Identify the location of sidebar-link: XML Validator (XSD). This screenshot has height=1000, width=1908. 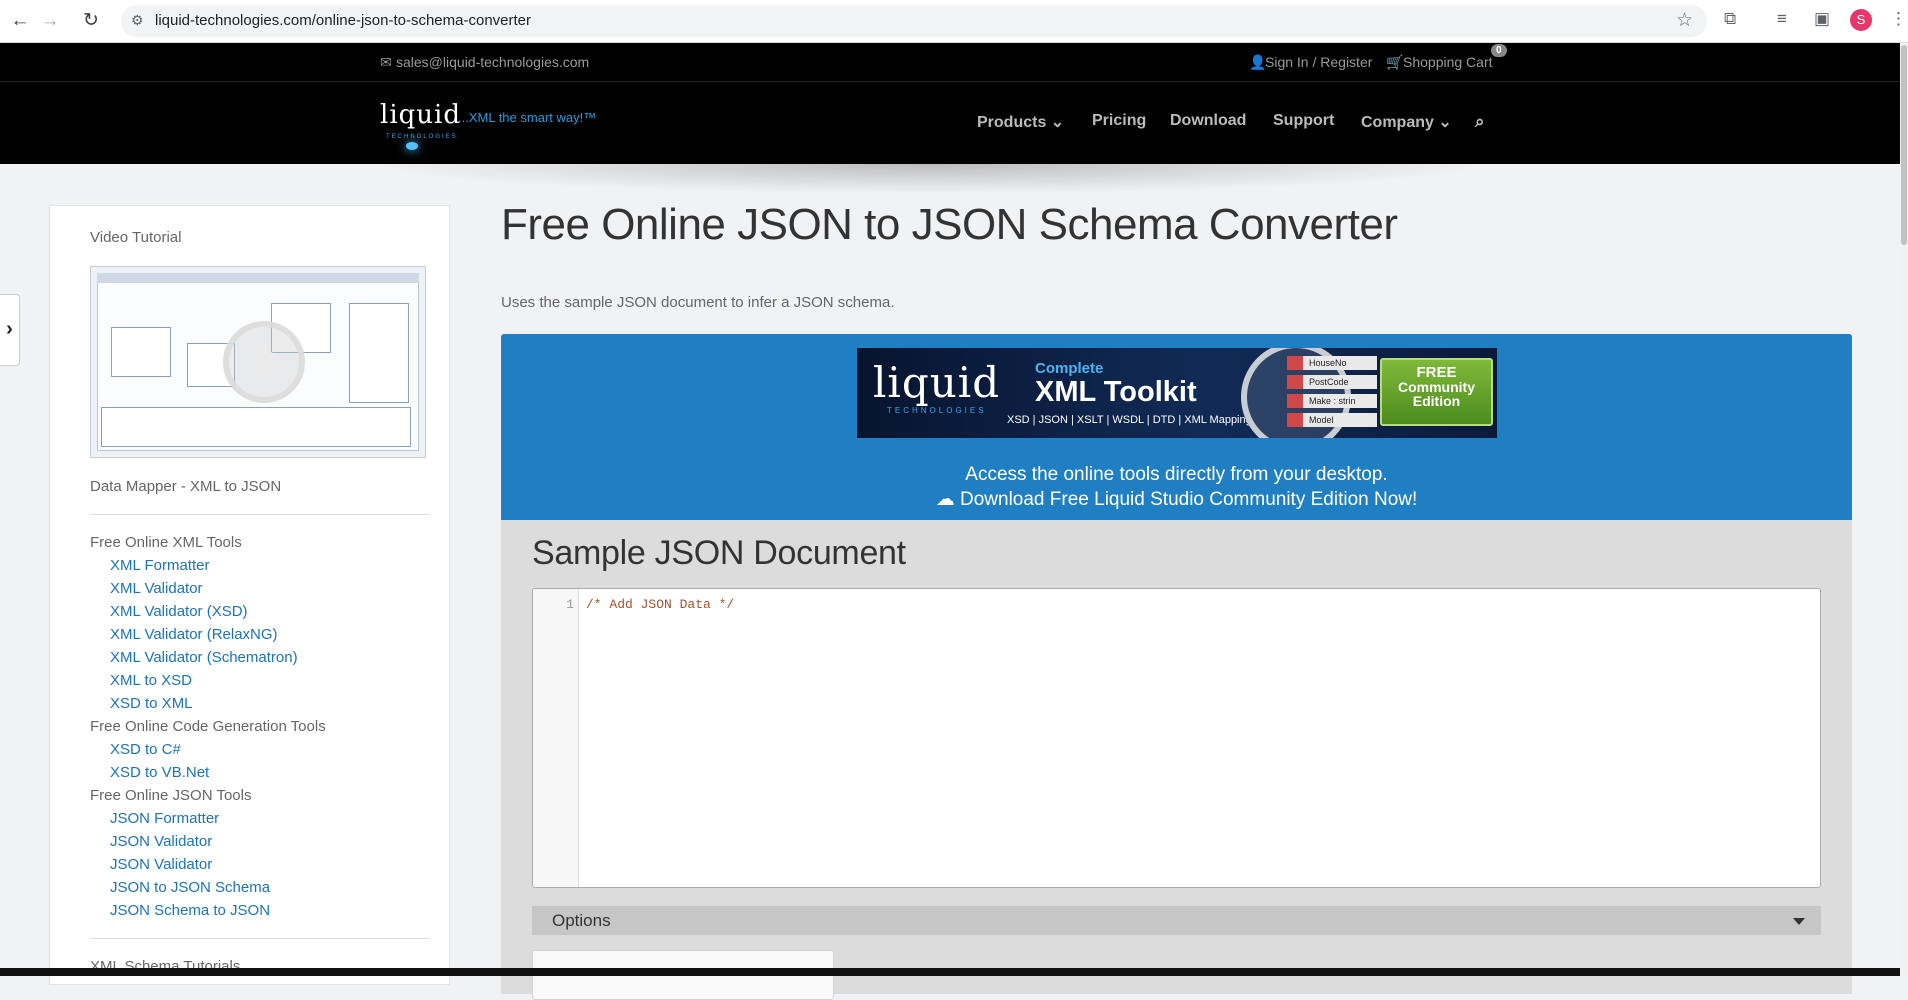
(179, 611).